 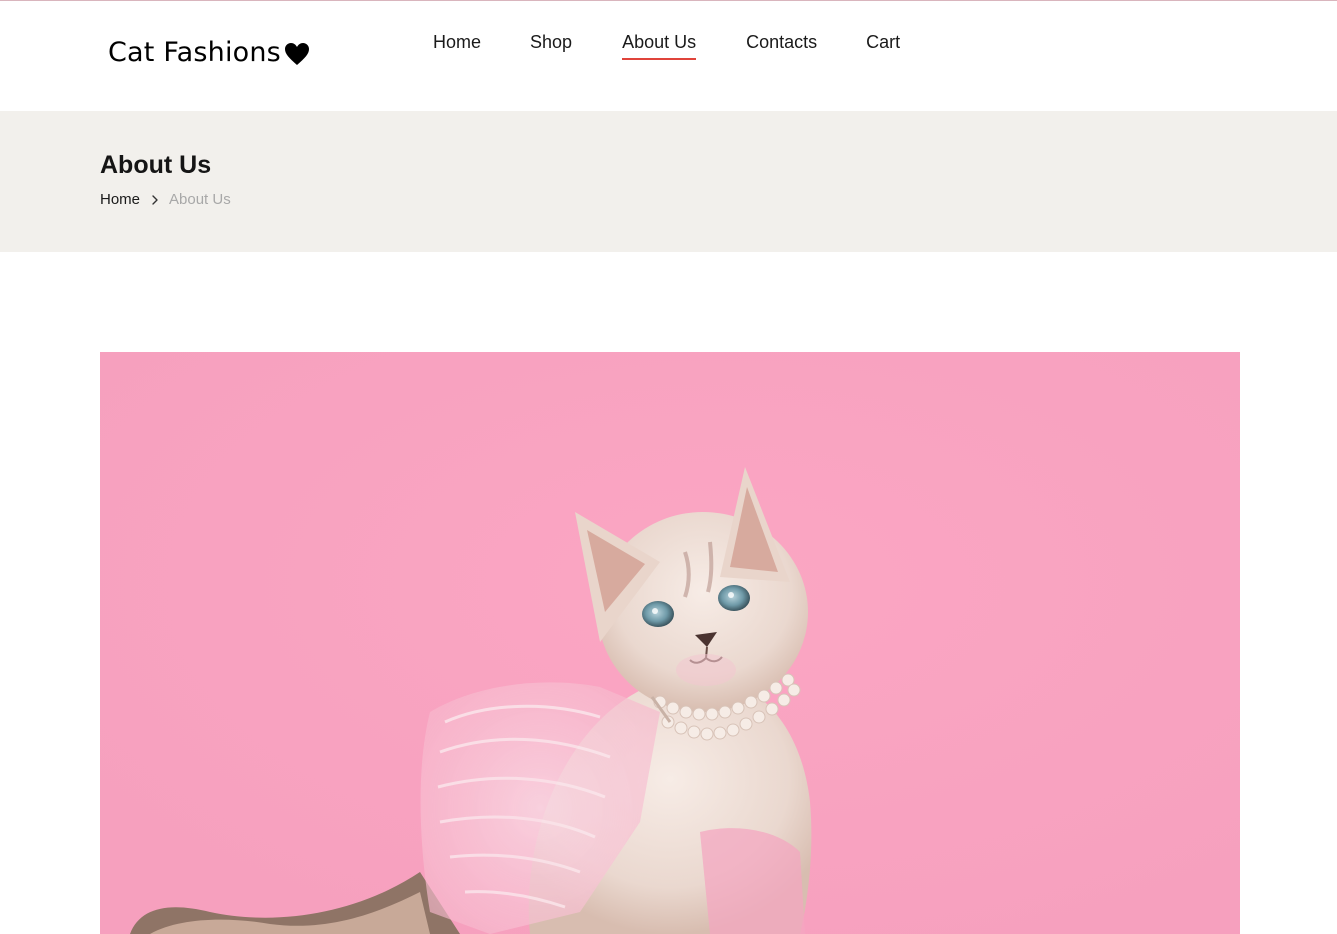 I want to click on main-nav: Home Shop About Us Contacts Cart, so click(x=666, y=46).